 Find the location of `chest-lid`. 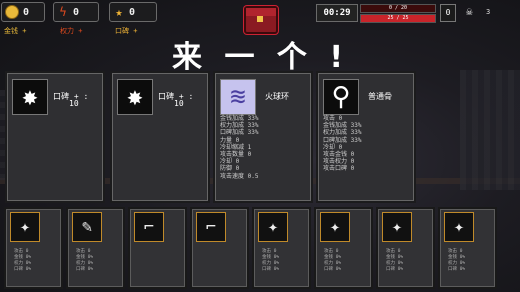

chest-lid is located at coordinates (261, 12).